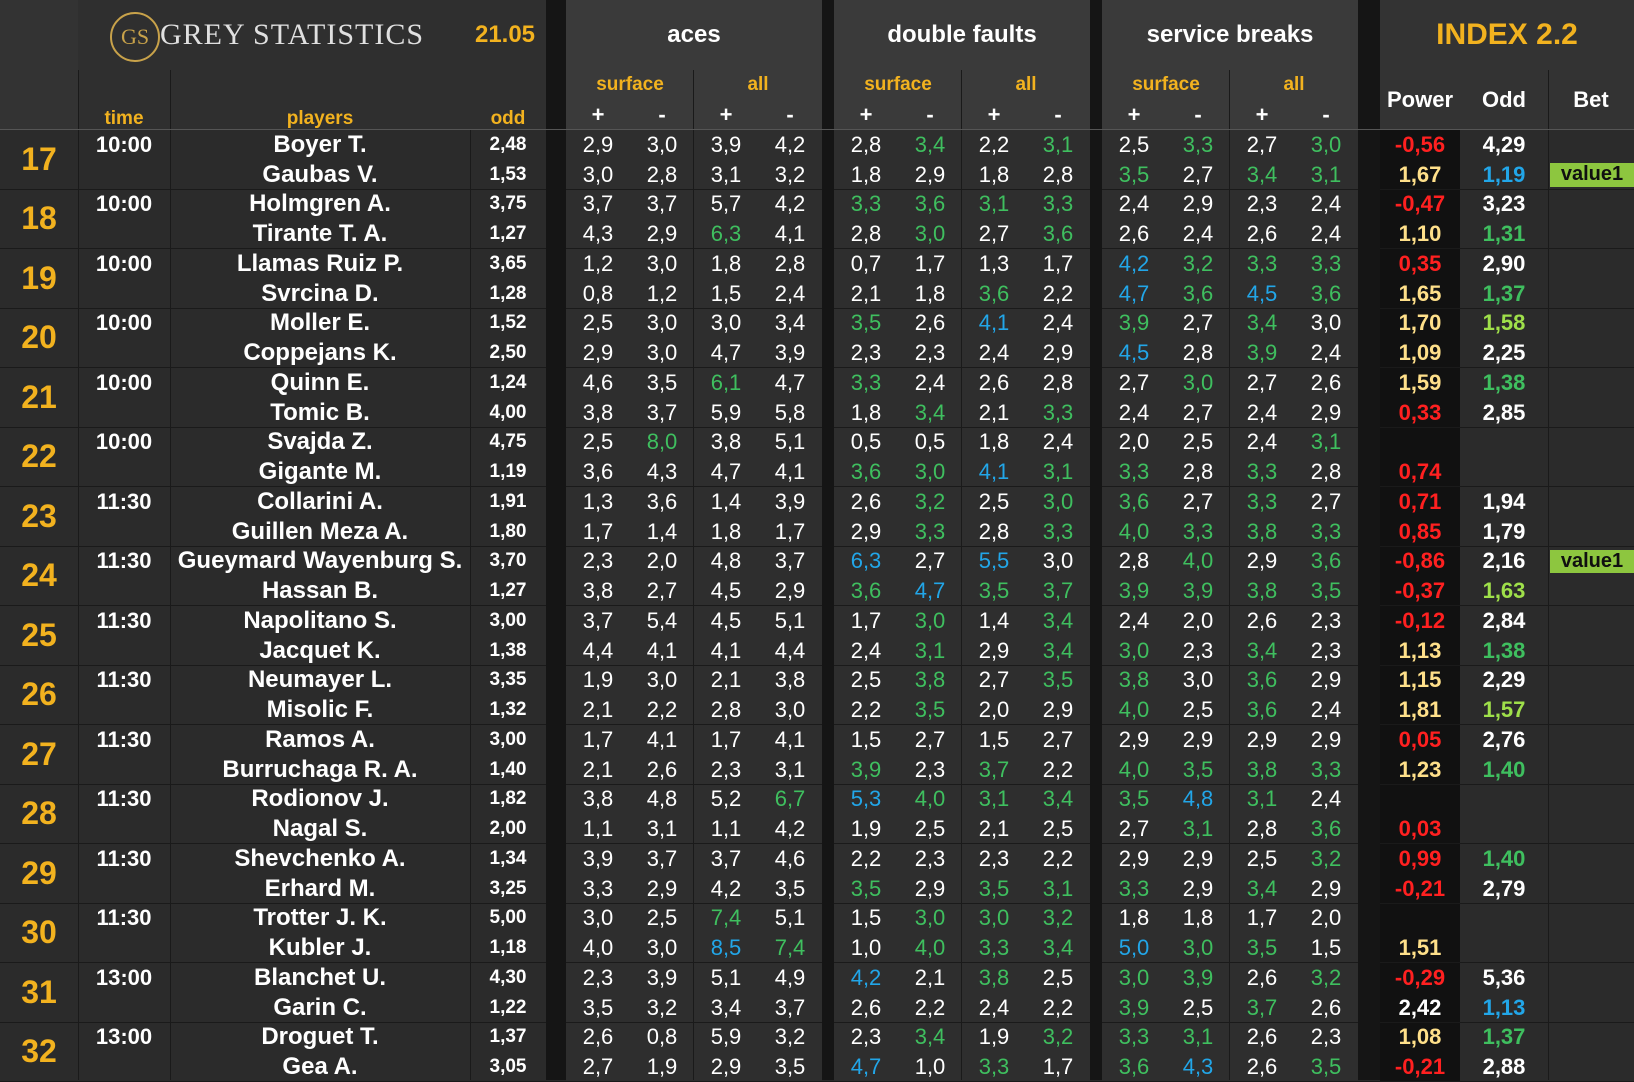  Describe the element at coordinates (1420, 948) in the screenshot. I see `power-value: 1,51` at that location.